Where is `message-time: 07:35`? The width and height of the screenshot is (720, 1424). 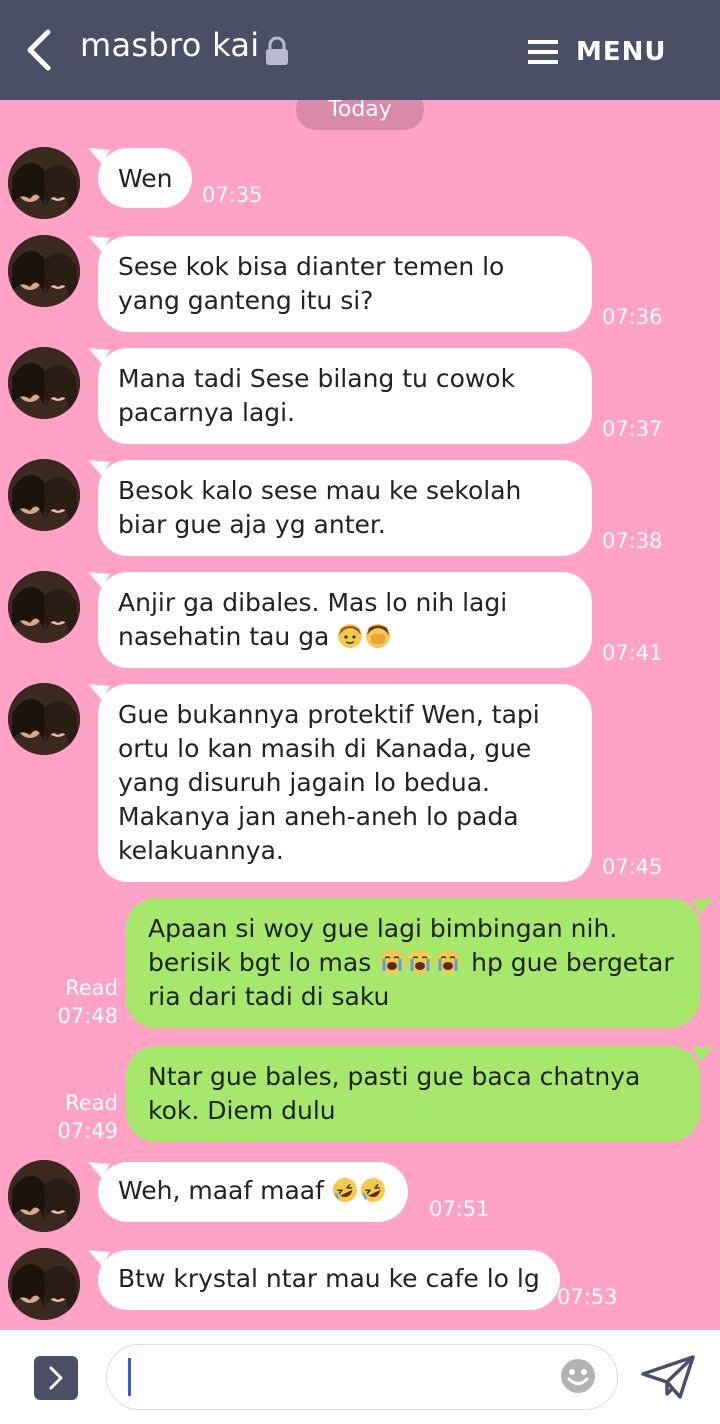 message-time: 07:35 is located at coordinates (232, 195).